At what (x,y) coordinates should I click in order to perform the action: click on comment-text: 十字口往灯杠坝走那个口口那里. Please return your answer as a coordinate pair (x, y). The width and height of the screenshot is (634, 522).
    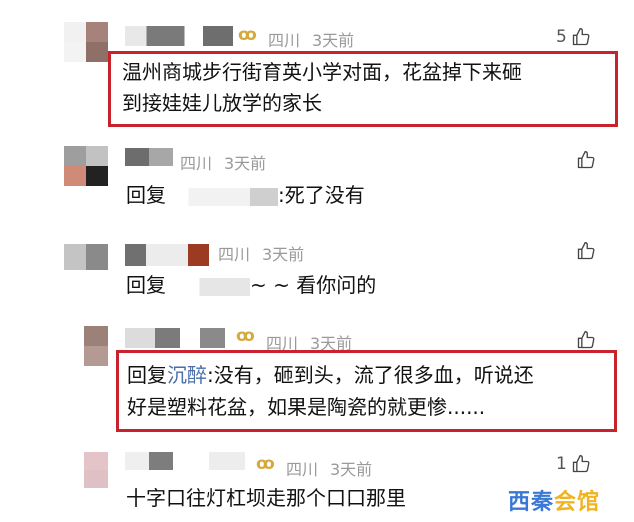
    Looking at the image, I should click on (266, 498).